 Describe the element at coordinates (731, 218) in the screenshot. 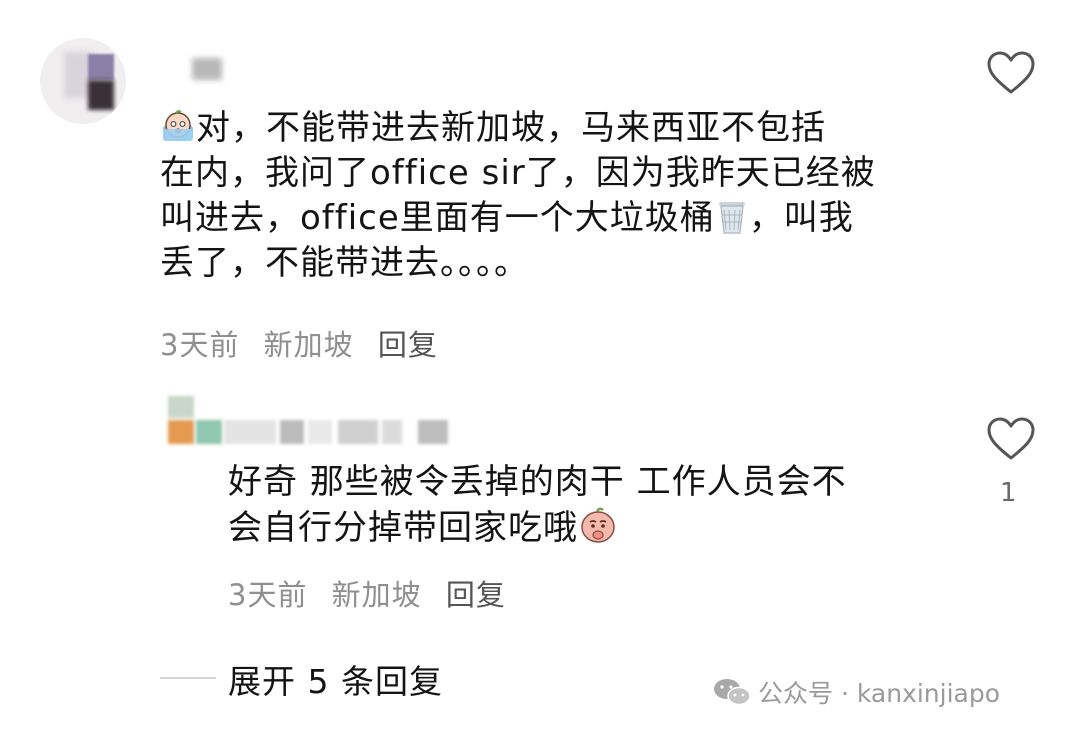

I see `trash-can-icon` at that location.